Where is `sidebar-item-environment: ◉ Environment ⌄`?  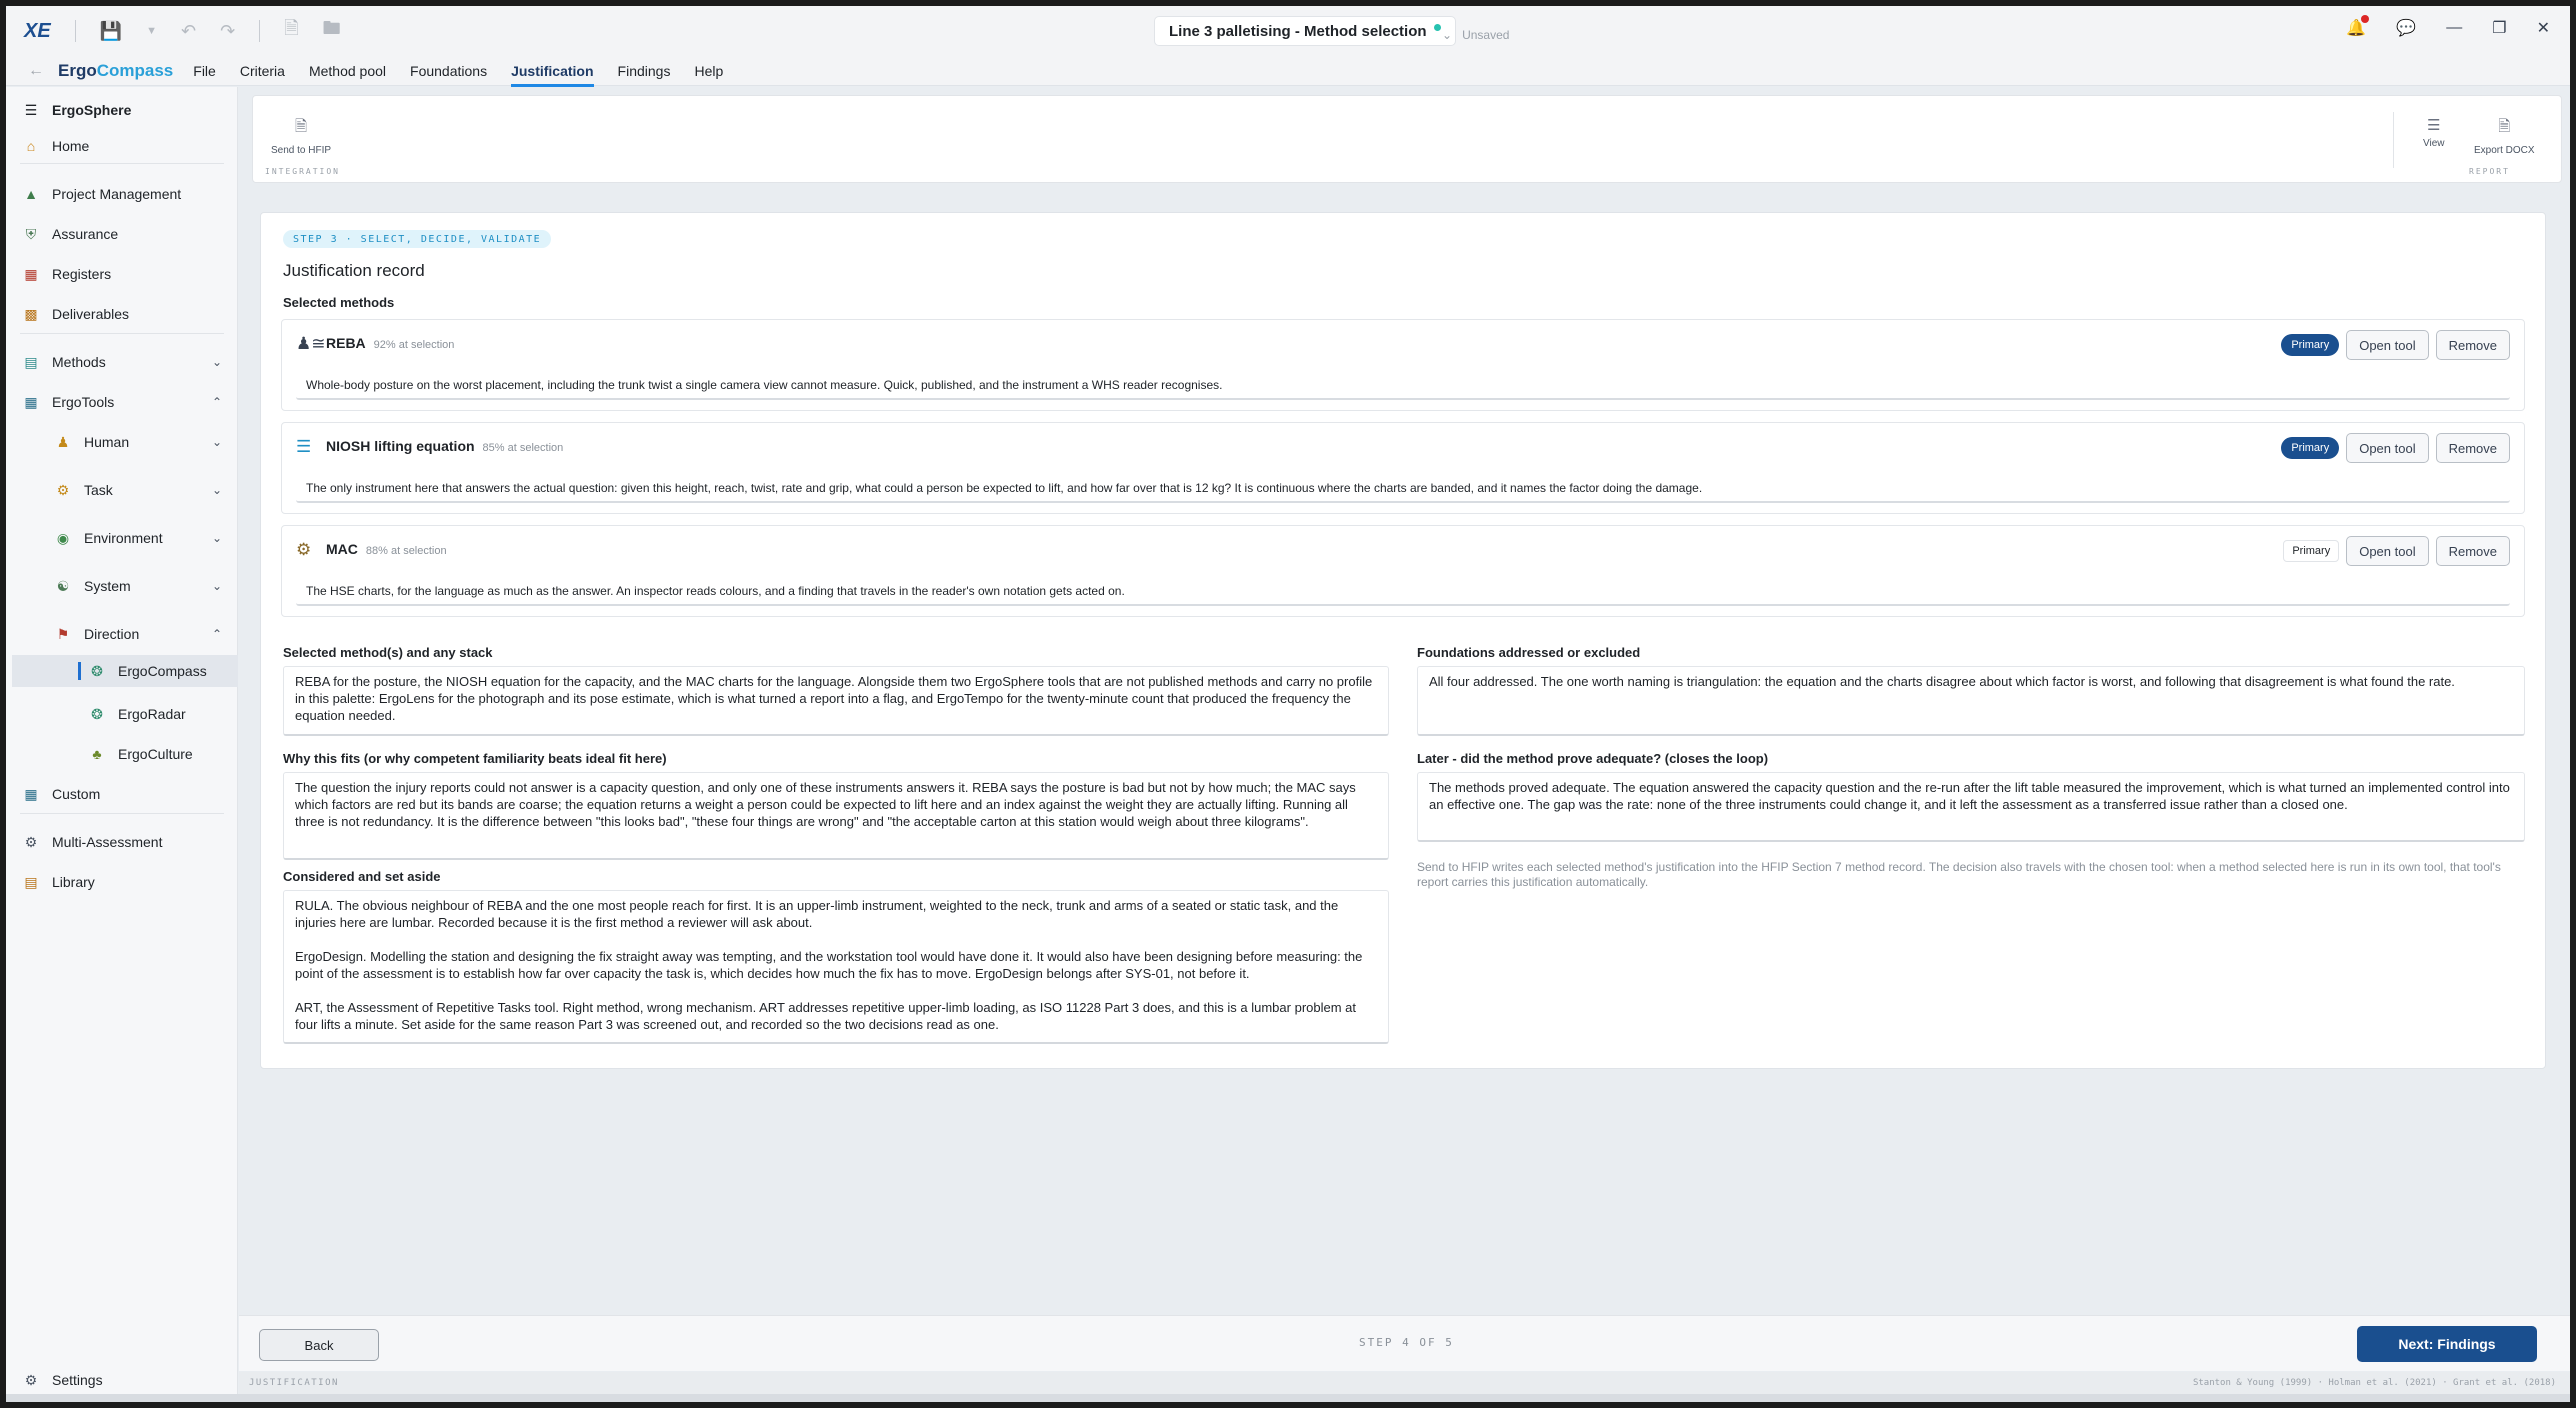 sidebar-item-environment: ◉ Environment ⌄ is located at coordinates (146, 538).